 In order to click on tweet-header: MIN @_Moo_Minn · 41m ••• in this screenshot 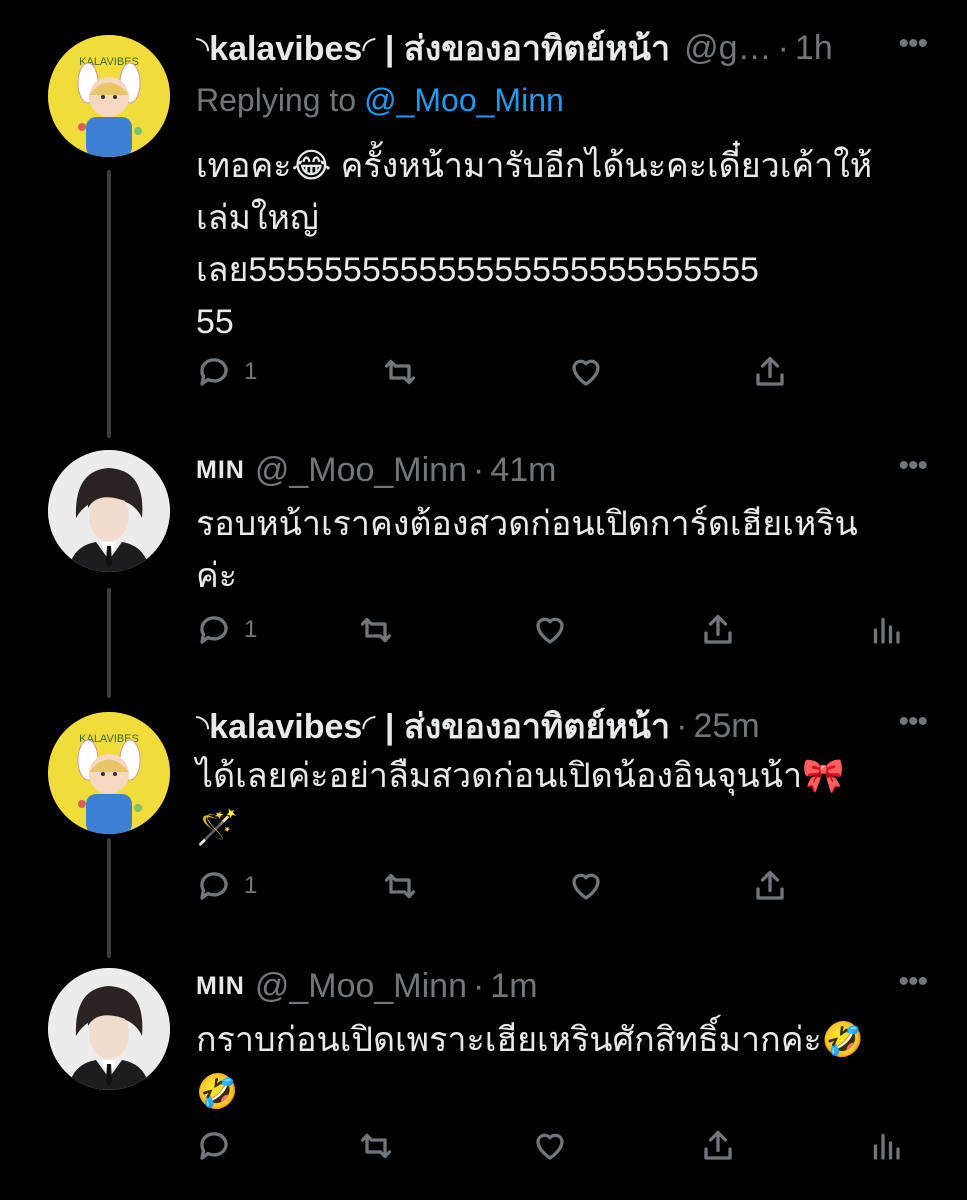, I will do `click(562, 470)`.